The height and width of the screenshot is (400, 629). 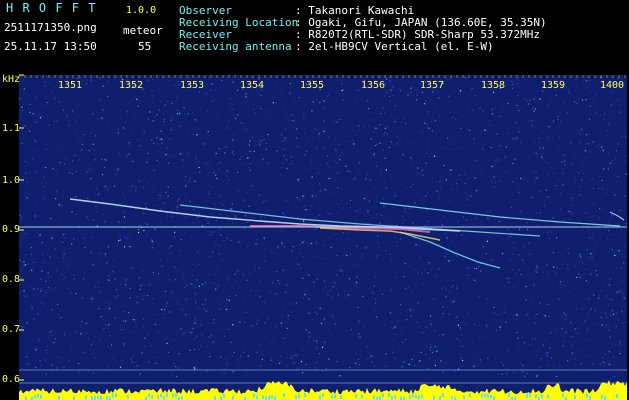 What do you see at coordinates (131, 85) in the screenshot?
I see `x-tick-label: 1352` at bounding box center [131, 85].